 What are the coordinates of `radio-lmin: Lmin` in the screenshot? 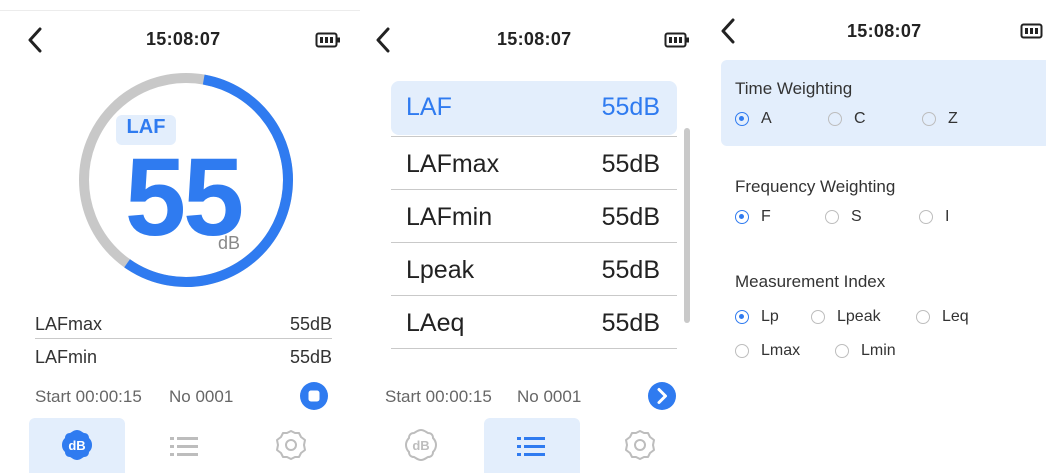 It's located at (865, 351).